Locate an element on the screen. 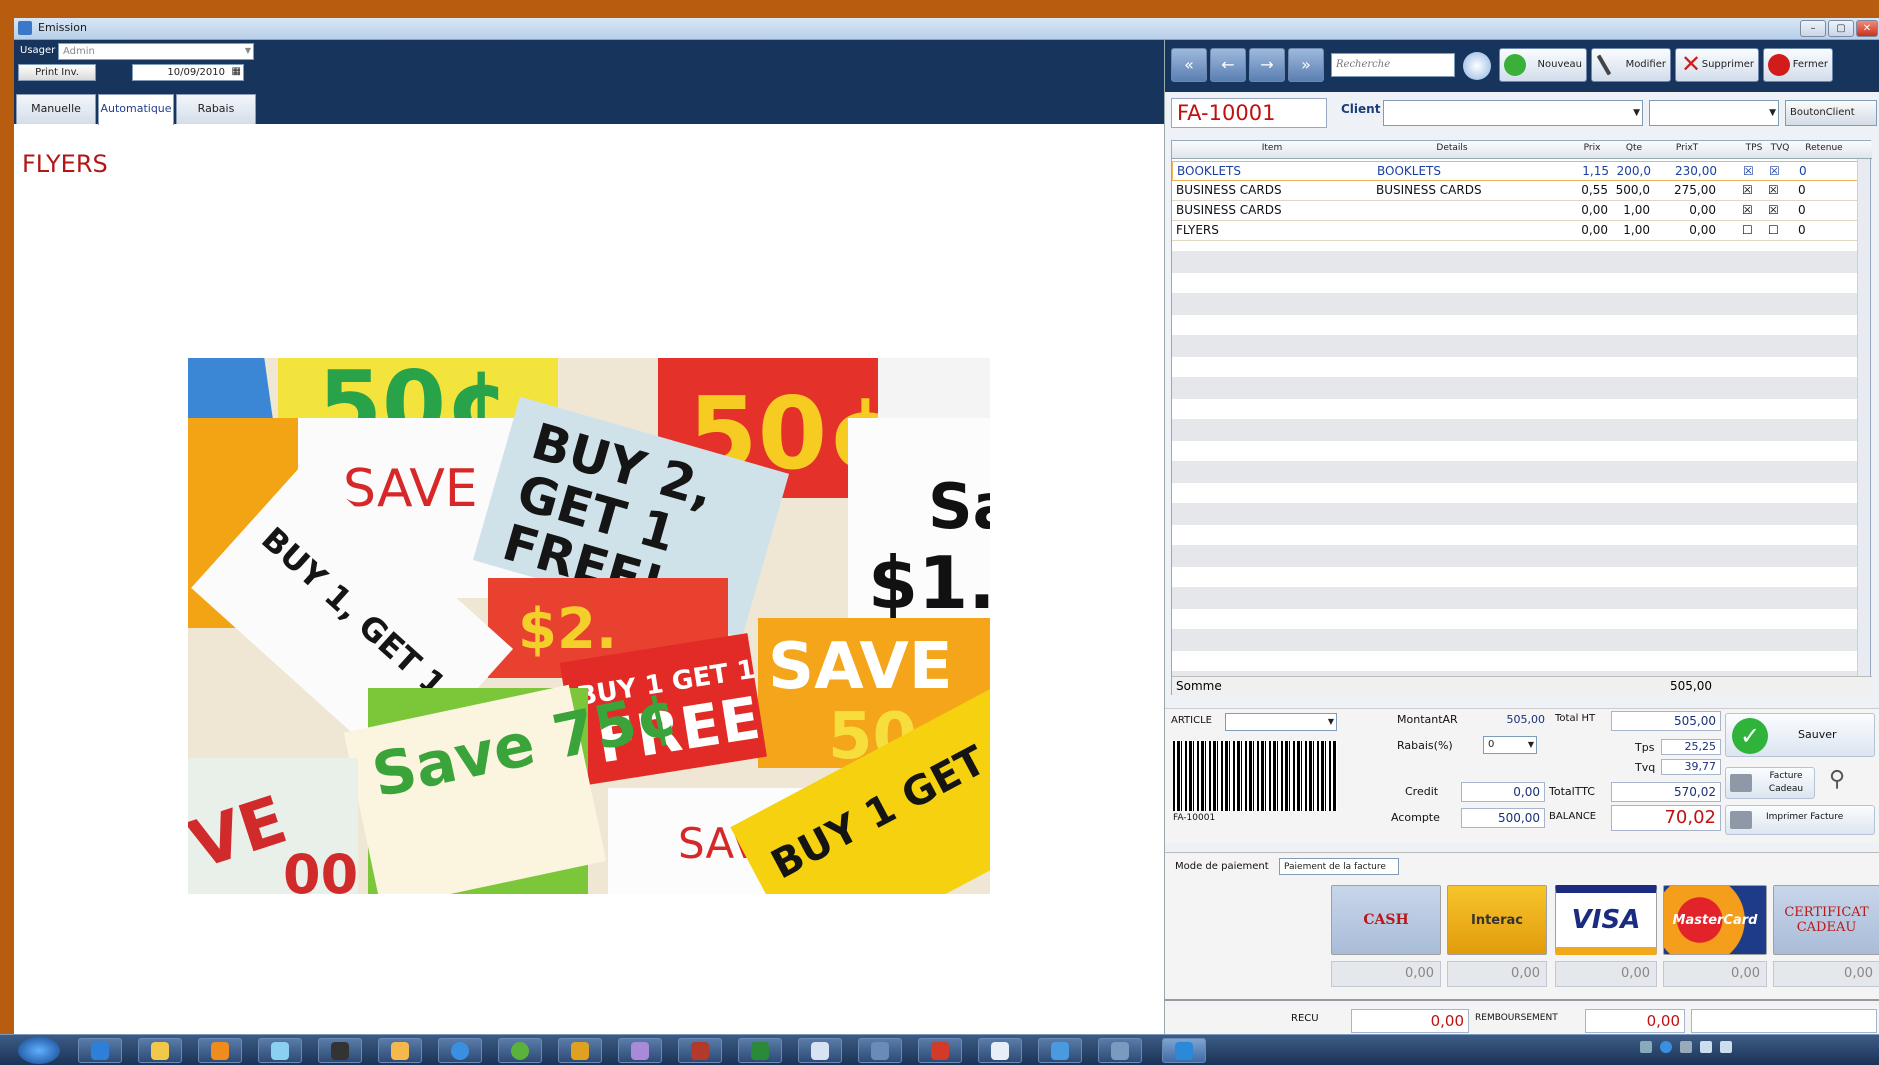 The width and height of the screenshot is (1879, 1065). first-record-button: « is located at coordinates (1189, 65).